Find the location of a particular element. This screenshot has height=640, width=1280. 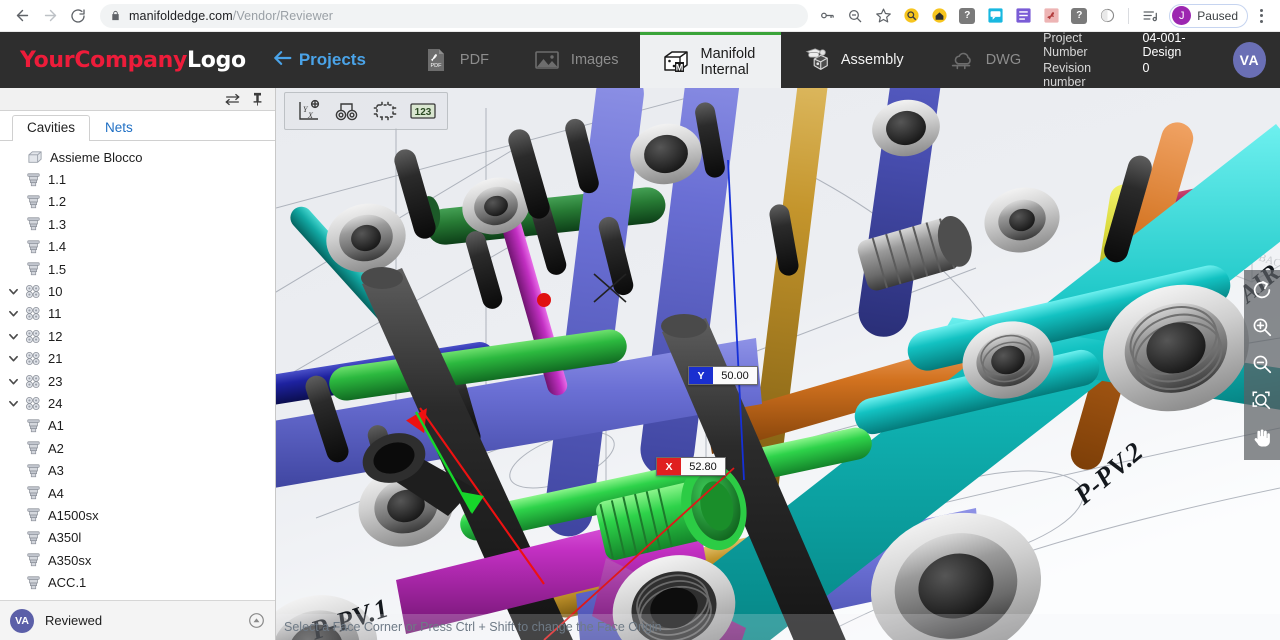

tree-item: 12 is located at coordinates (137, 336).